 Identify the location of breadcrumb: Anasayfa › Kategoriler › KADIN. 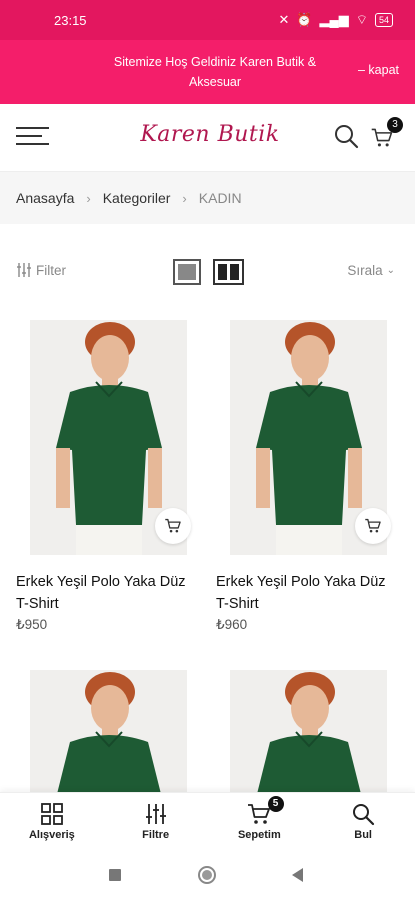
(207, 198).